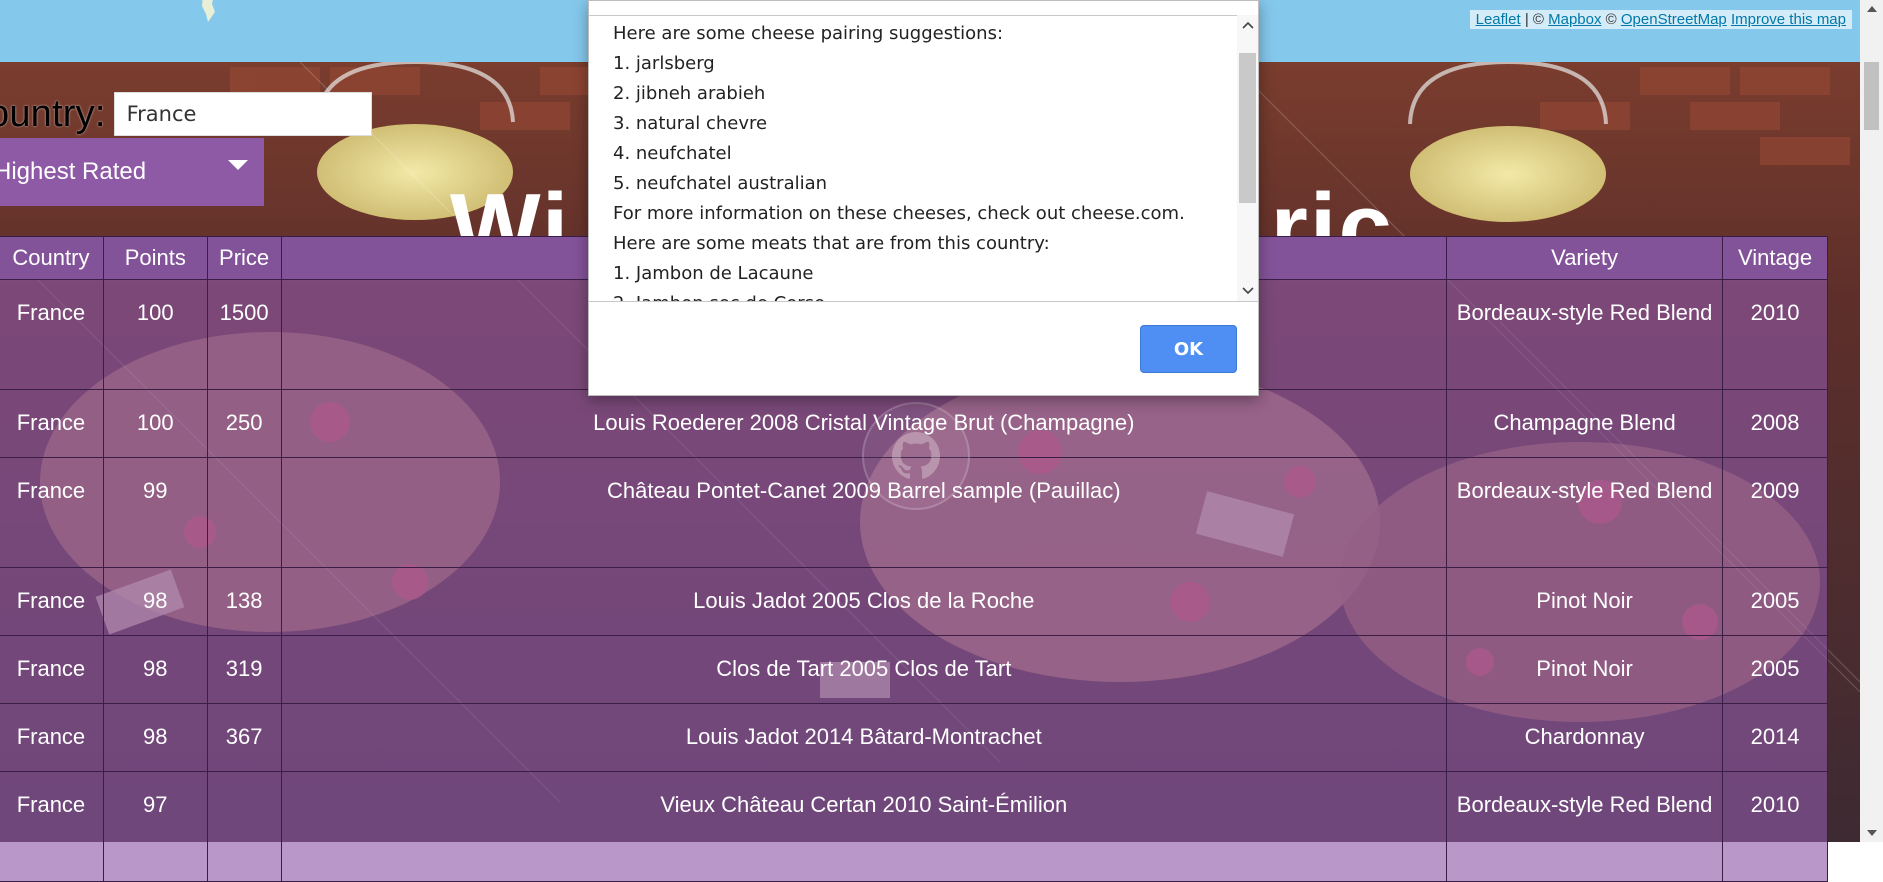 Image resolution: width=1883 pixels, height=882 pixels. I want to click on cell-wine: Vieux Château Certan 2010 Saint-Émilion, so click(864, 826).